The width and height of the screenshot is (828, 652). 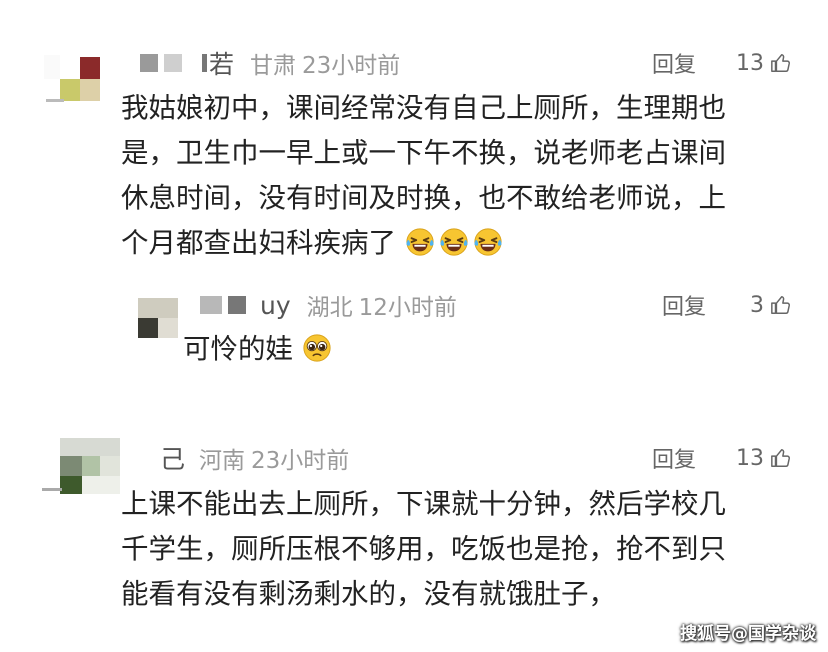 What do you see at coordinates (368, 594) in the screenshot?
I see `comment-line: 能看有没有剩汤剩水的，没有就饿肚子，` at bounding box center [368, 594].